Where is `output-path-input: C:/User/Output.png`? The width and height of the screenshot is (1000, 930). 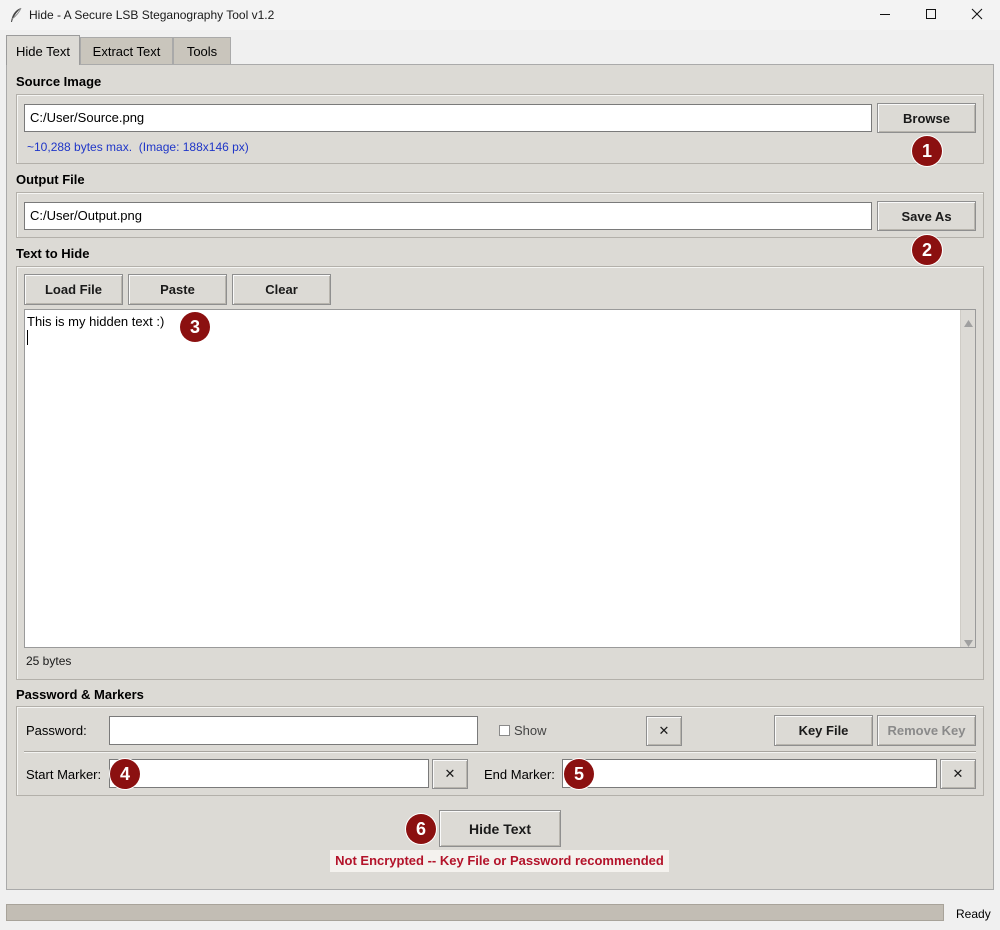 output-path-input: C:/User/Output.png is located at coordinates (448, 216).